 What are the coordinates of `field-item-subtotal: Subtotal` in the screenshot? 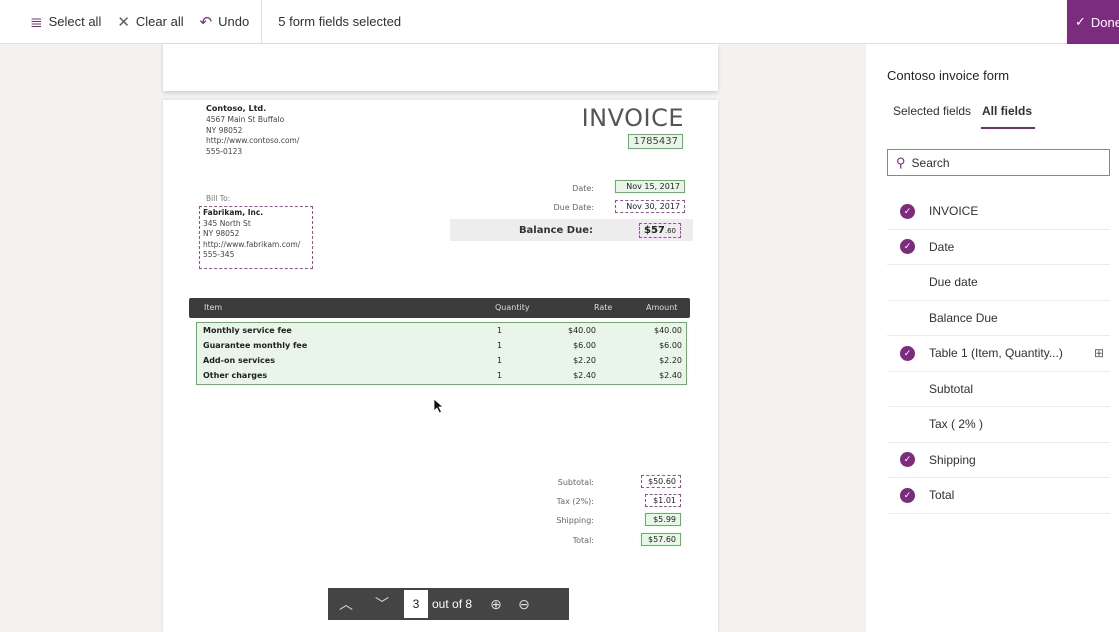 It's located at (998, 389).